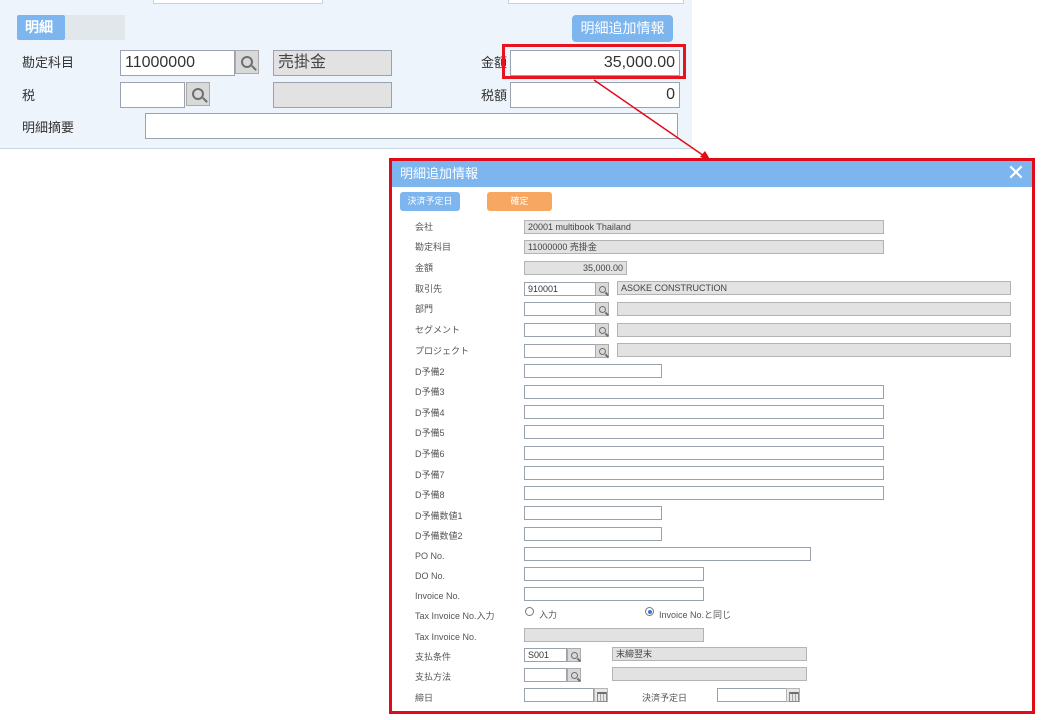  I want to click on confirm-button: 確定, so click(519, 201).